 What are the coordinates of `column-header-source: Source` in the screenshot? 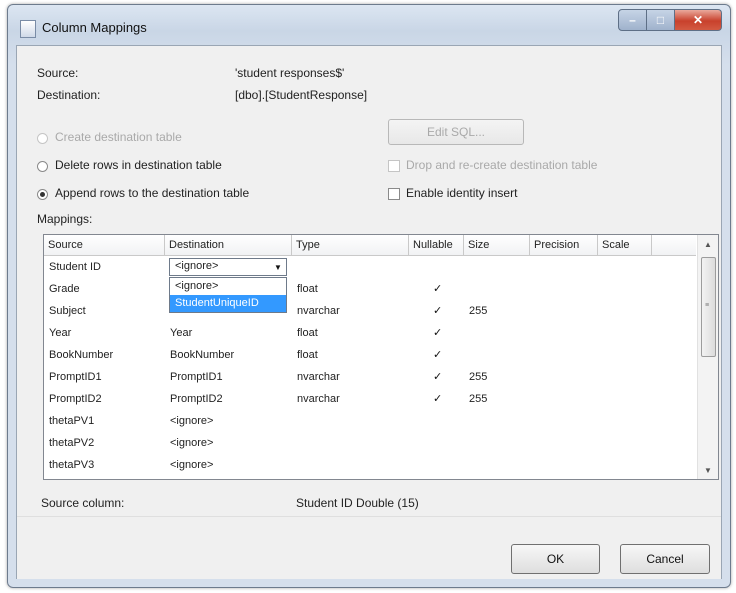 It's located at (104, 245).